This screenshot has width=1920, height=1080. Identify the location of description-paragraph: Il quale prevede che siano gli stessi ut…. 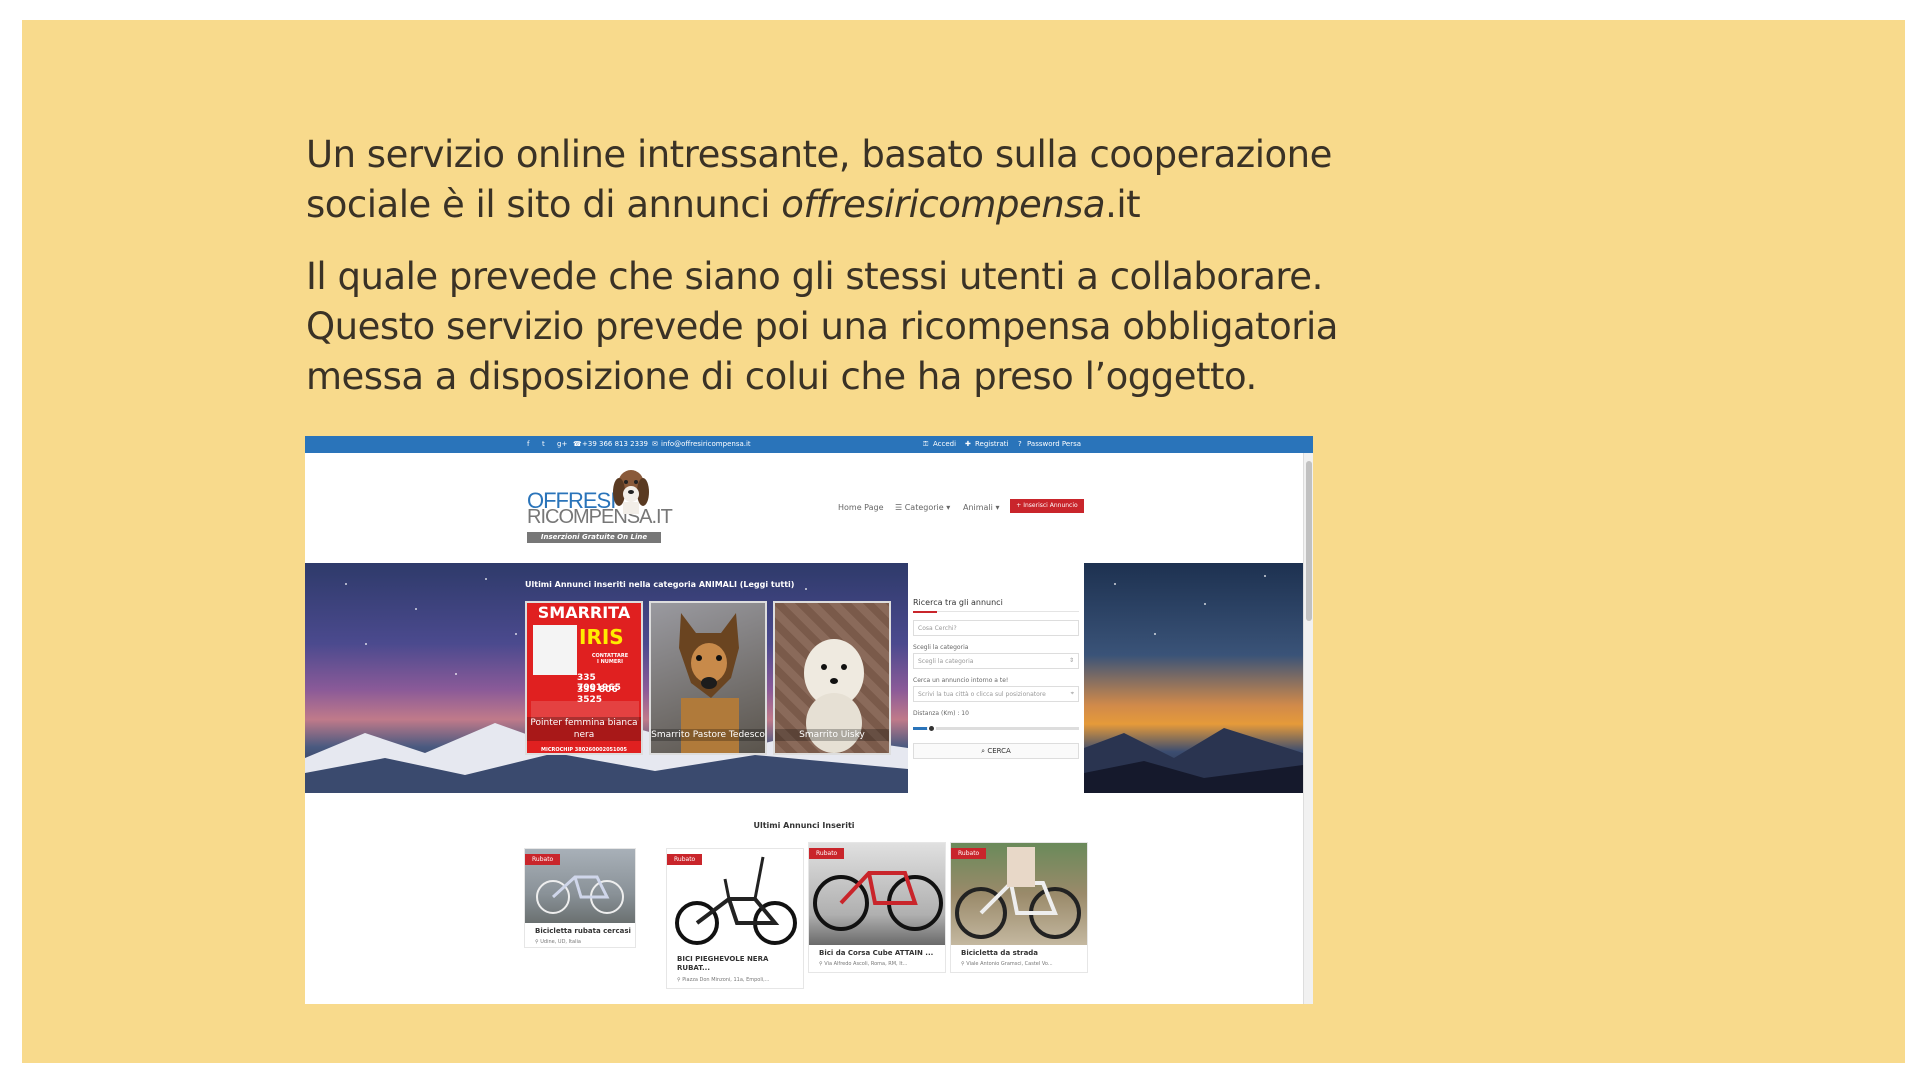
(856, 327).